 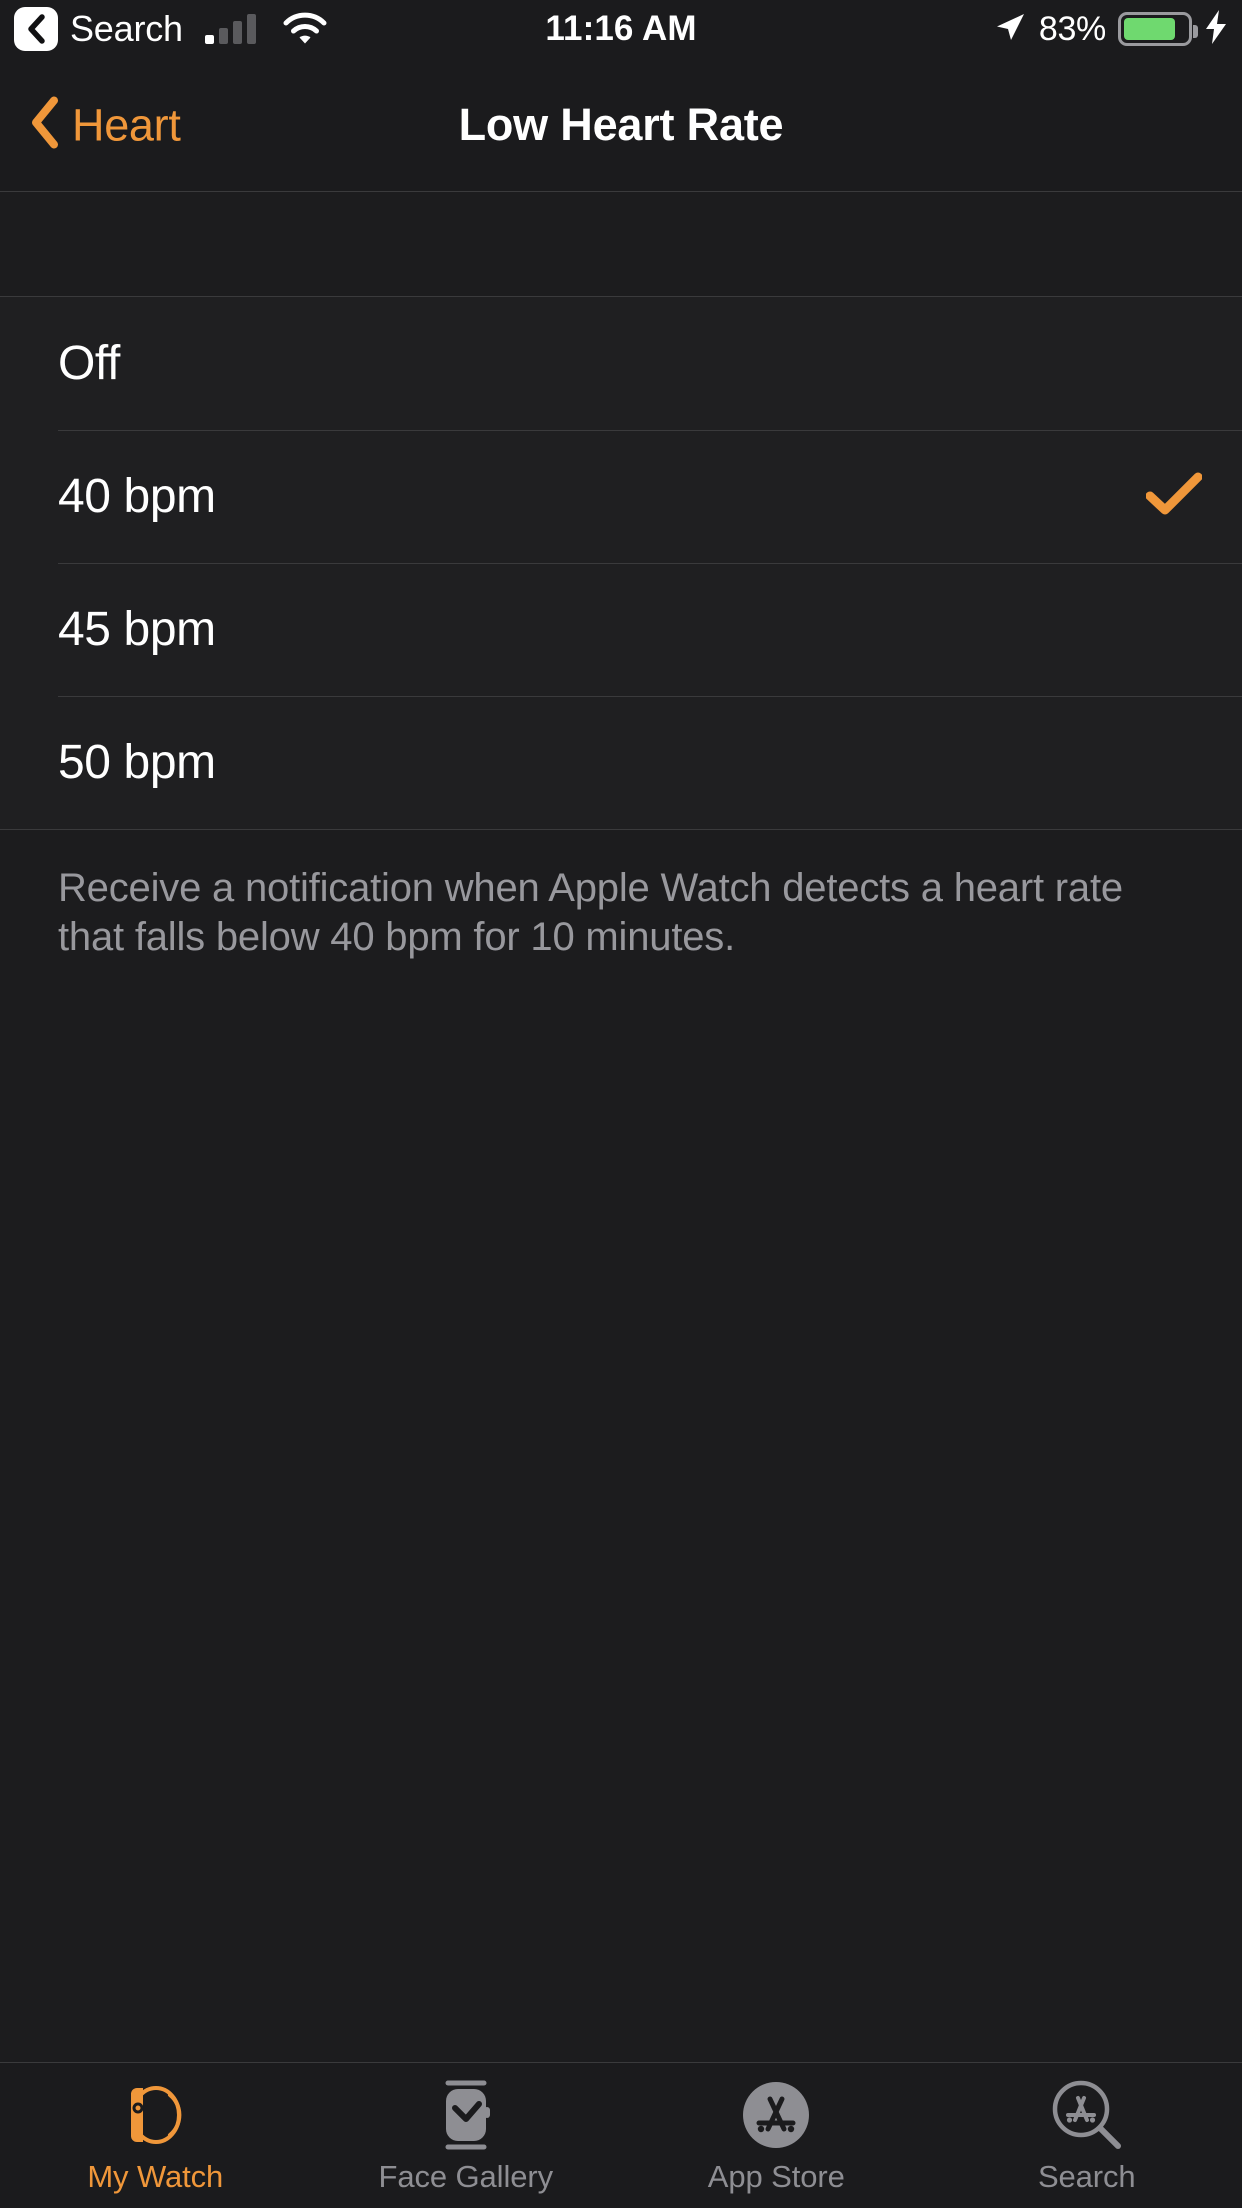 What do you see at coordinates (466, 2115) in the screenshot?
I see `watch-face-icon` at bounding box center [466, 2115].